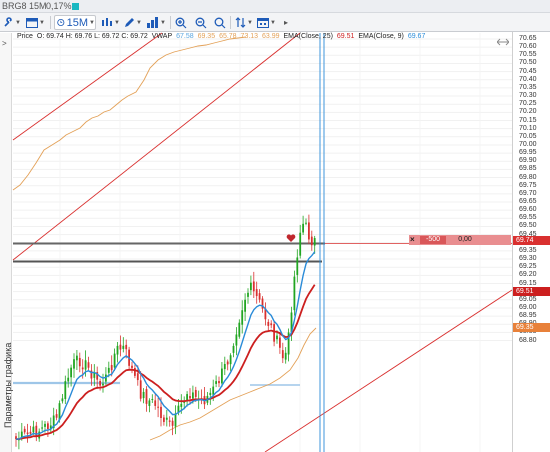  Describe the element at coordinates (528, 63) in the screenshot. I see `price-axis-tick: 70.50` at that location.